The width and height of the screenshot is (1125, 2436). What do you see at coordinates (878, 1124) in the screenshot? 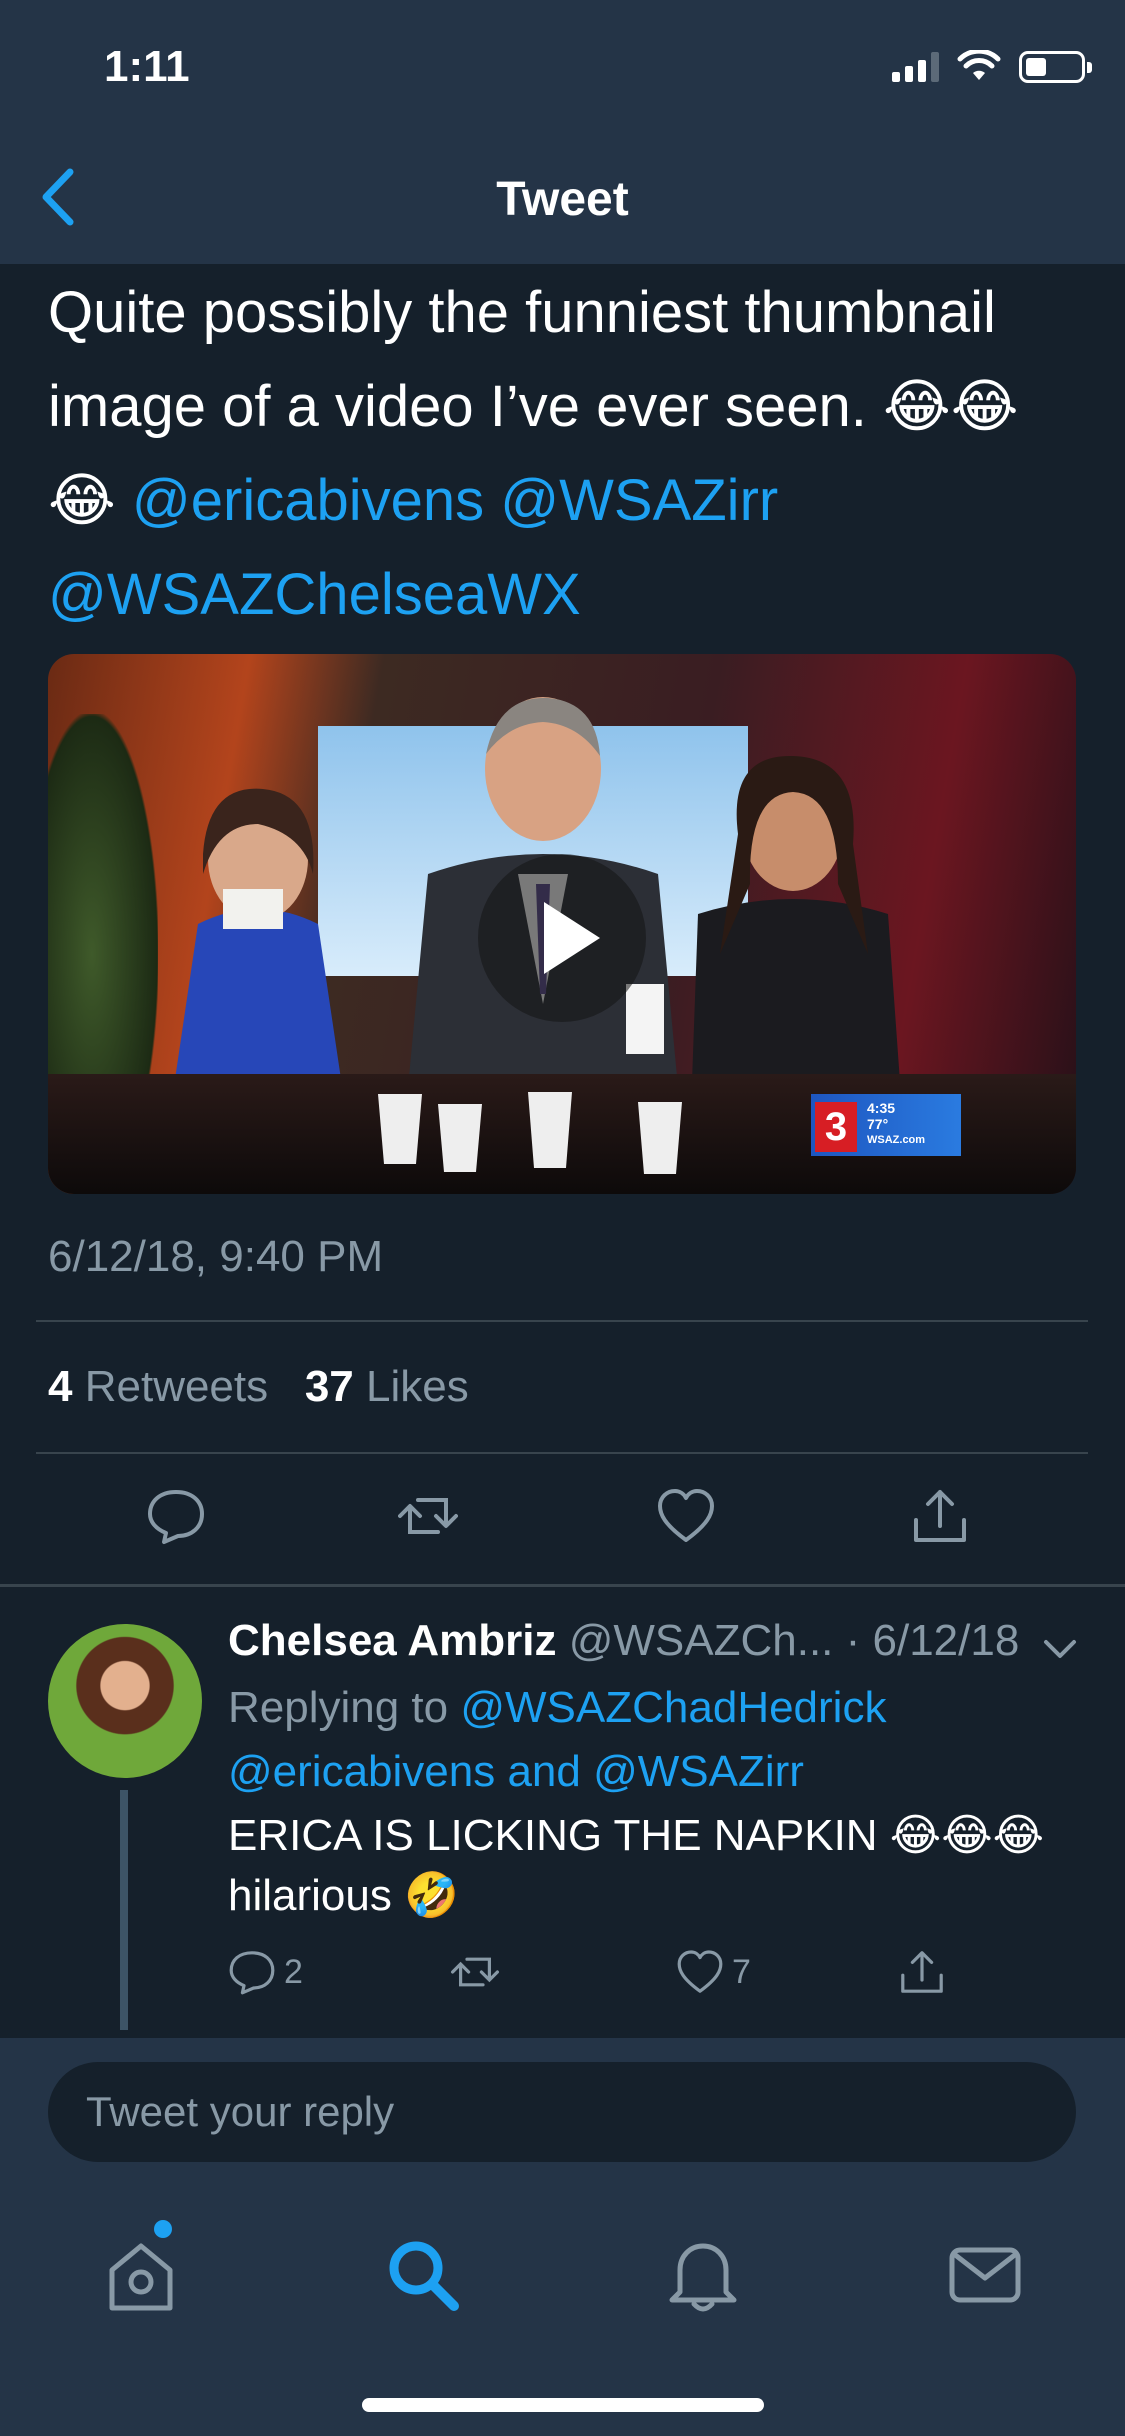
I see `channel-temp: 77°` at bounding box center [878, 1124].